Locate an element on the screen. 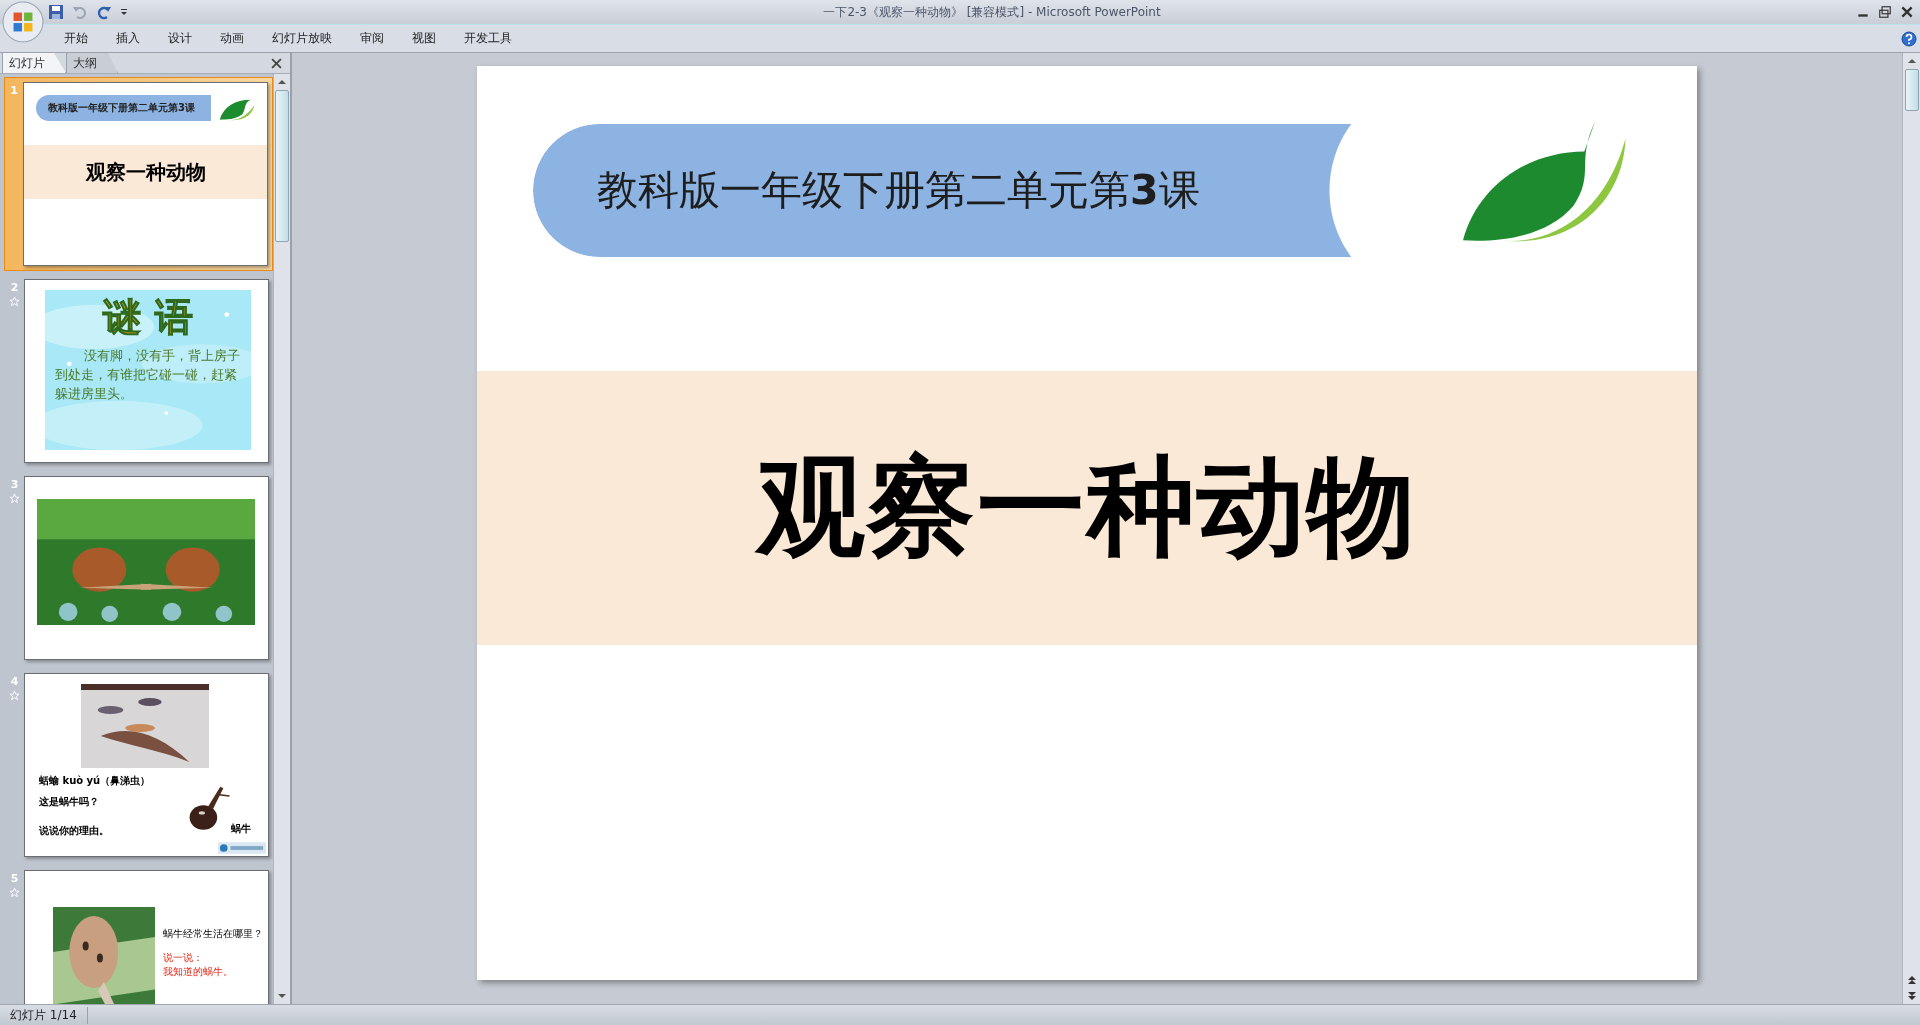 The image size is (1920, 1025). slide-thumbnail-row: 5 蜗牛经常生活在哪里？ 说一说： 我知道的蜗牛。 is located at coordinates (138, 934).